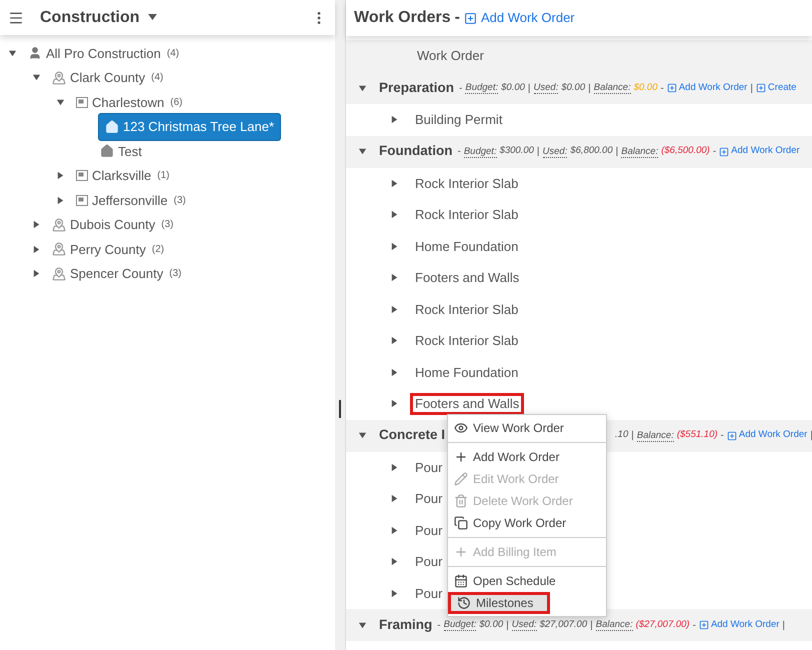 Image resolution: width=812 pixels, height=650 pixels. I want to click on column-header: Work Order, so click(450, 56).